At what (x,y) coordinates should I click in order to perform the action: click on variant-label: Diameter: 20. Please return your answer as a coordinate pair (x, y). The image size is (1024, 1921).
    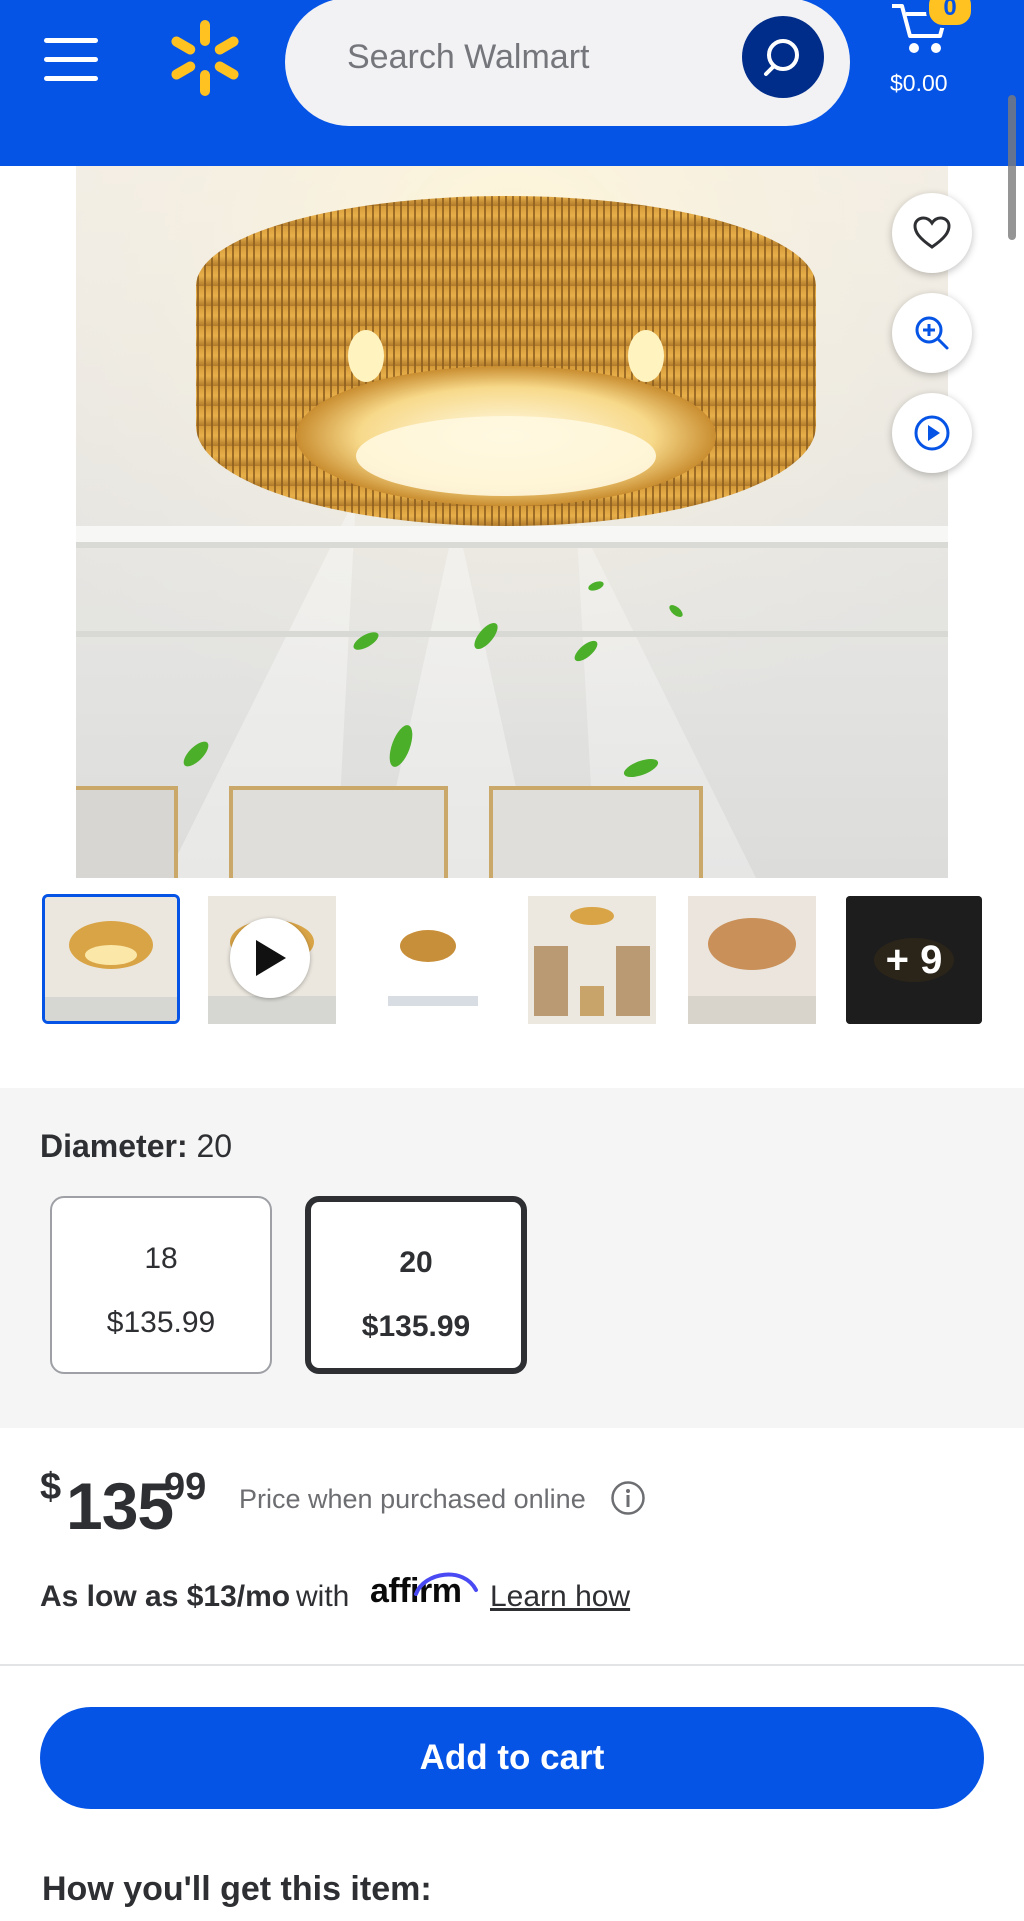
    Looking at the image, I should click on (136, 1146).